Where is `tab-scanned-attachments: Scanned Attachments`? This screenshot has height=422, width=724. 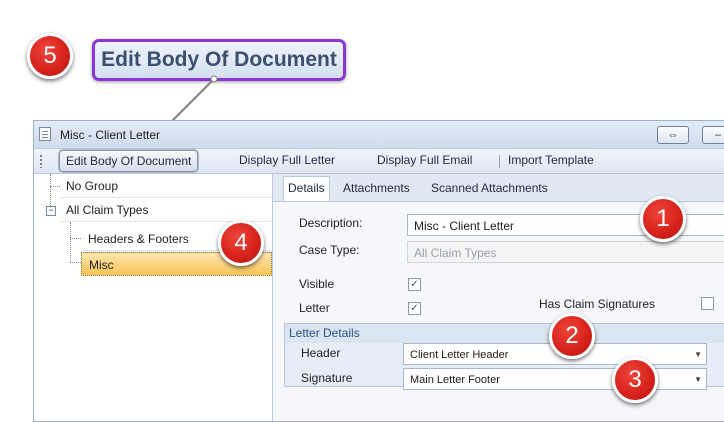
tab-scanned-attachments: Scanned Attachments is located at coordinates (489, 188).